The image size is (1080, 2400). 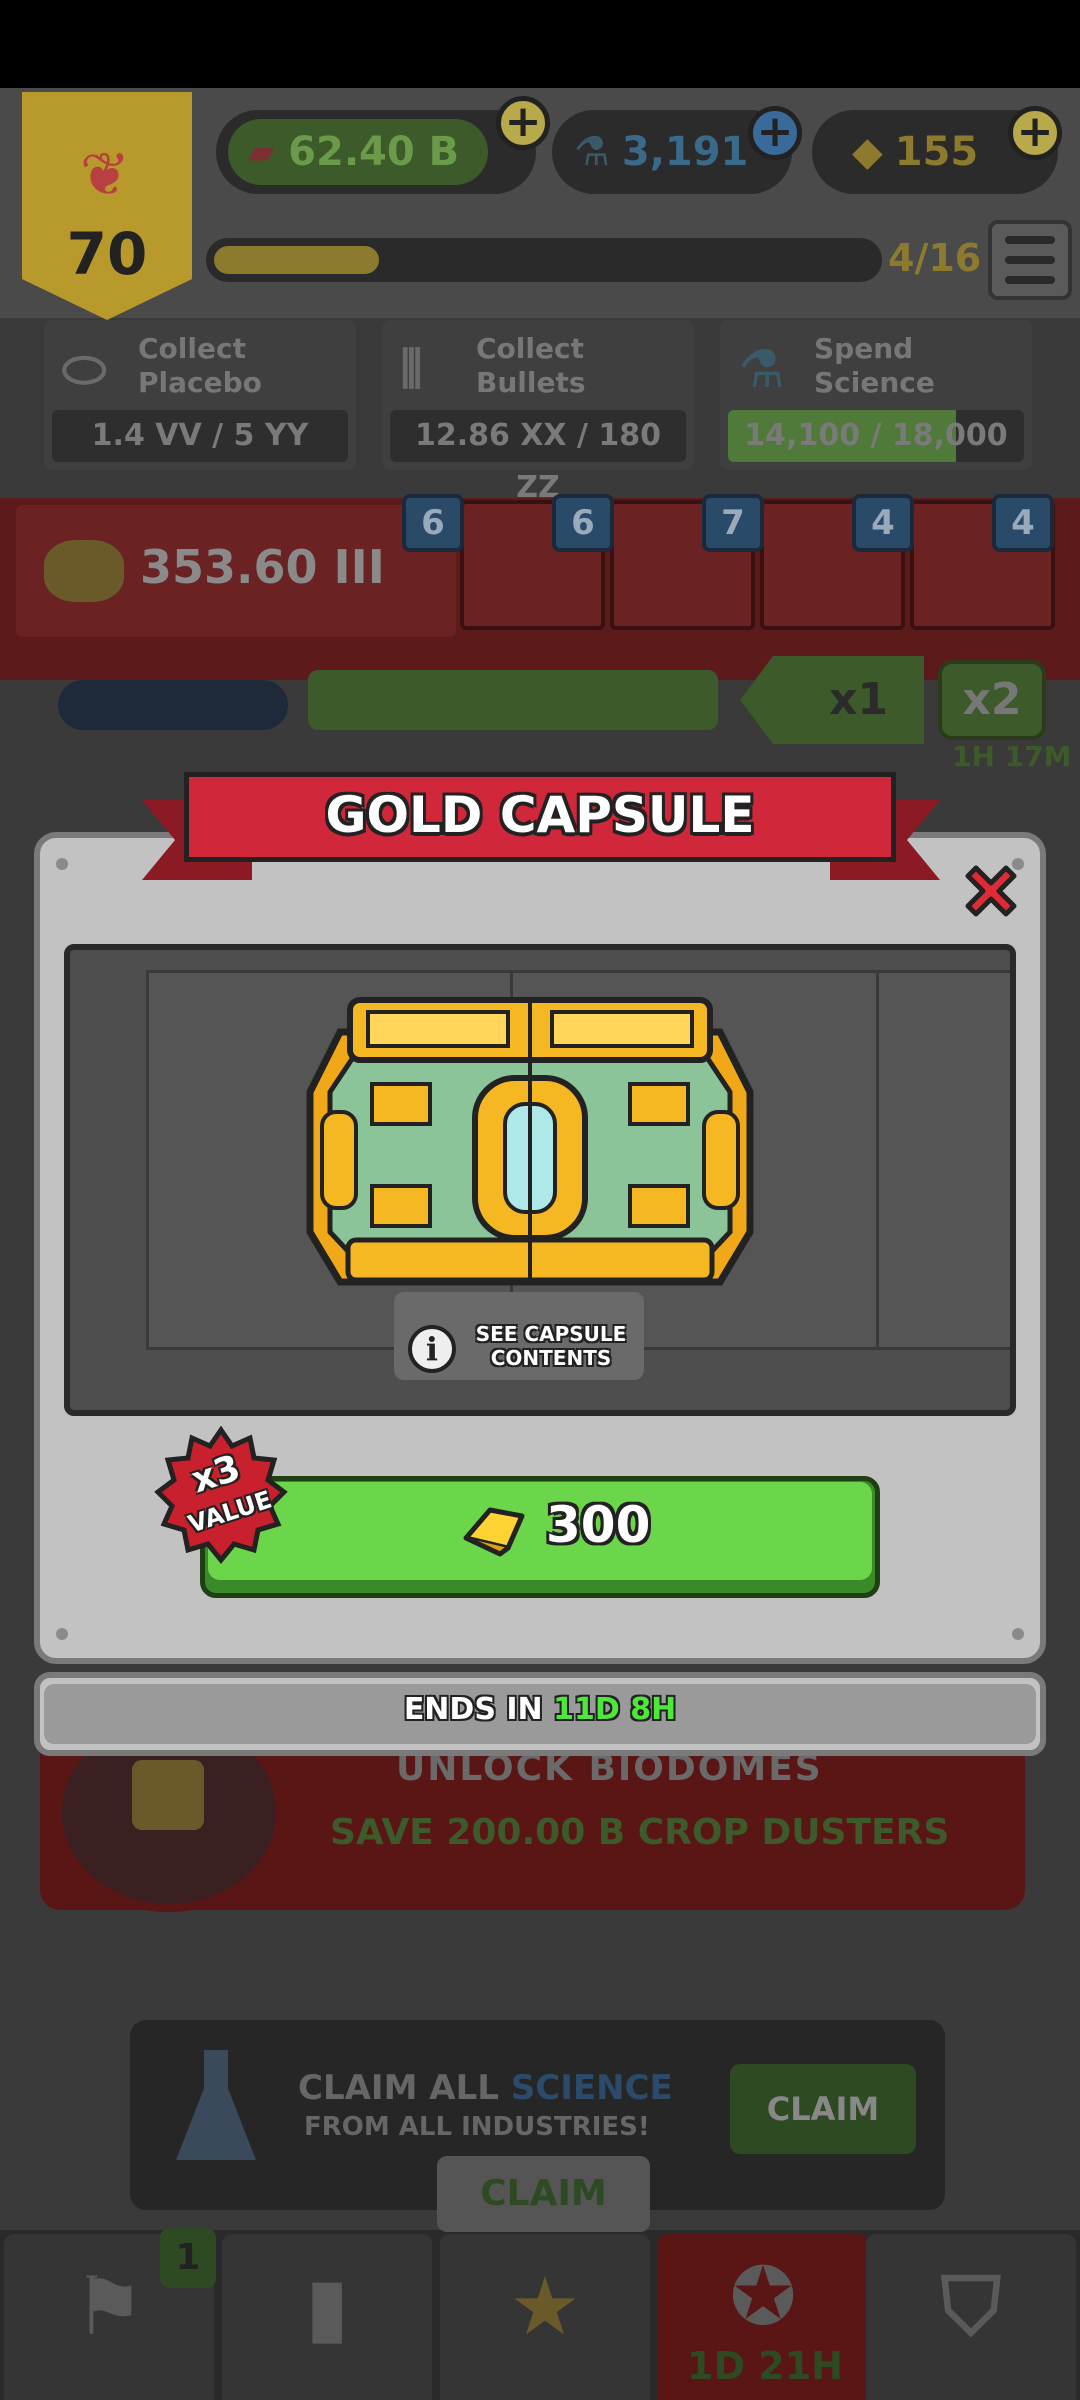 What do you see at coordinates (936, 152) in the screenshot?
I see `gold-value: 155` at bounding box center [936, 152].